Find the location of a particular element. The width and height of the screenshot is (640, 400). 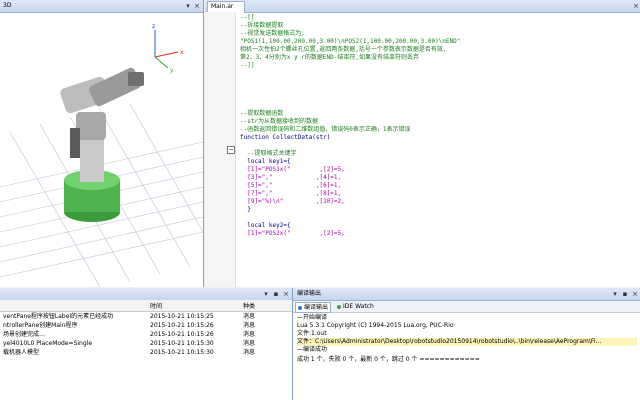

code-line: local key1={ is located at coordinates (437, 162).